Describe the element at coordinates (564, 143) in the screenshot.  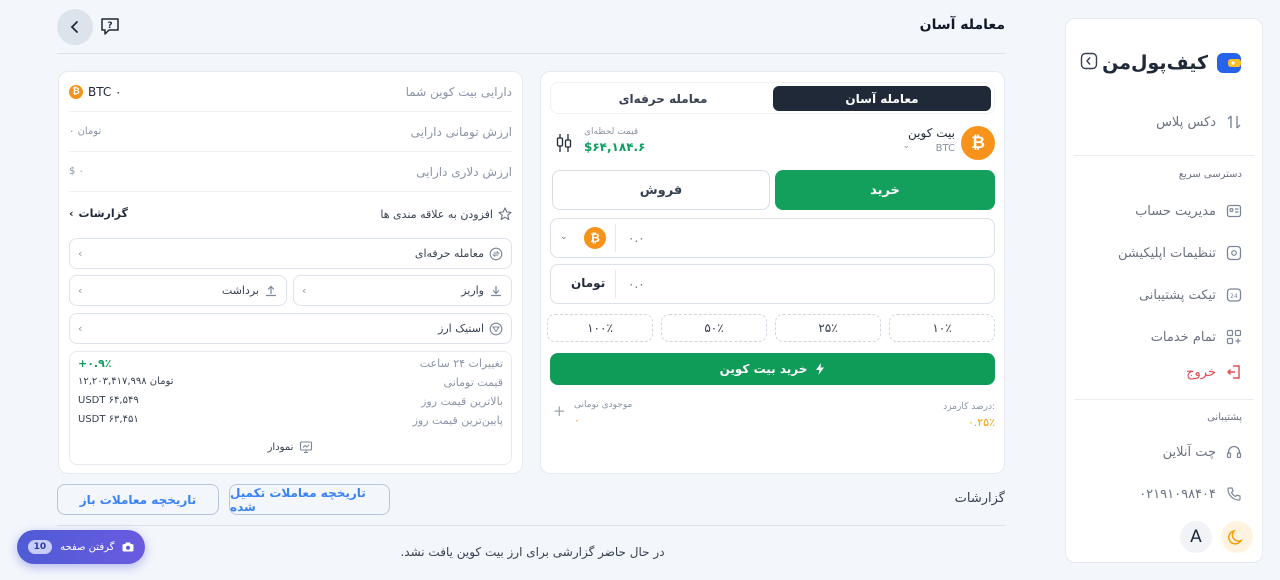
I see `candlestick-icon` at that location.